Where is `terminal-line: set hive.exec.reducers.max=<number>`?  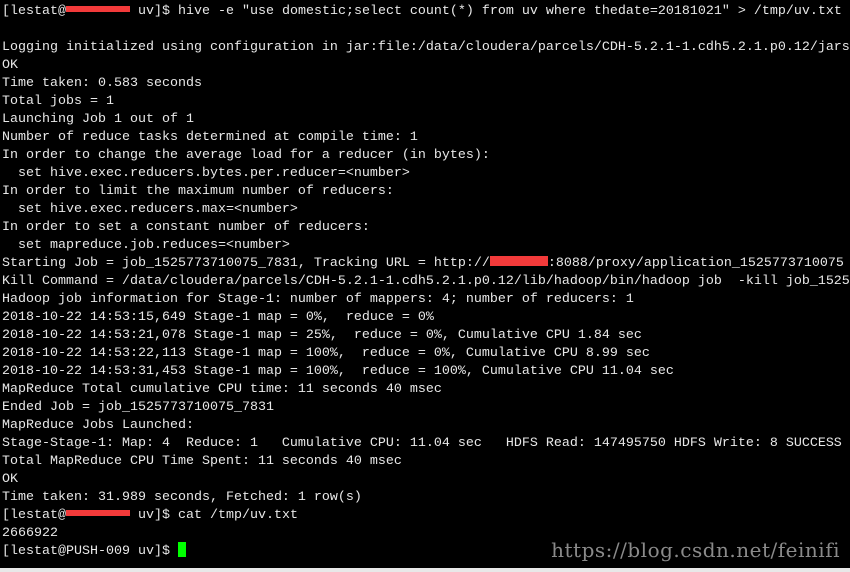
terminal-line: set hive.exec.reducers.max=<number> is located at coordinates (426, 210).